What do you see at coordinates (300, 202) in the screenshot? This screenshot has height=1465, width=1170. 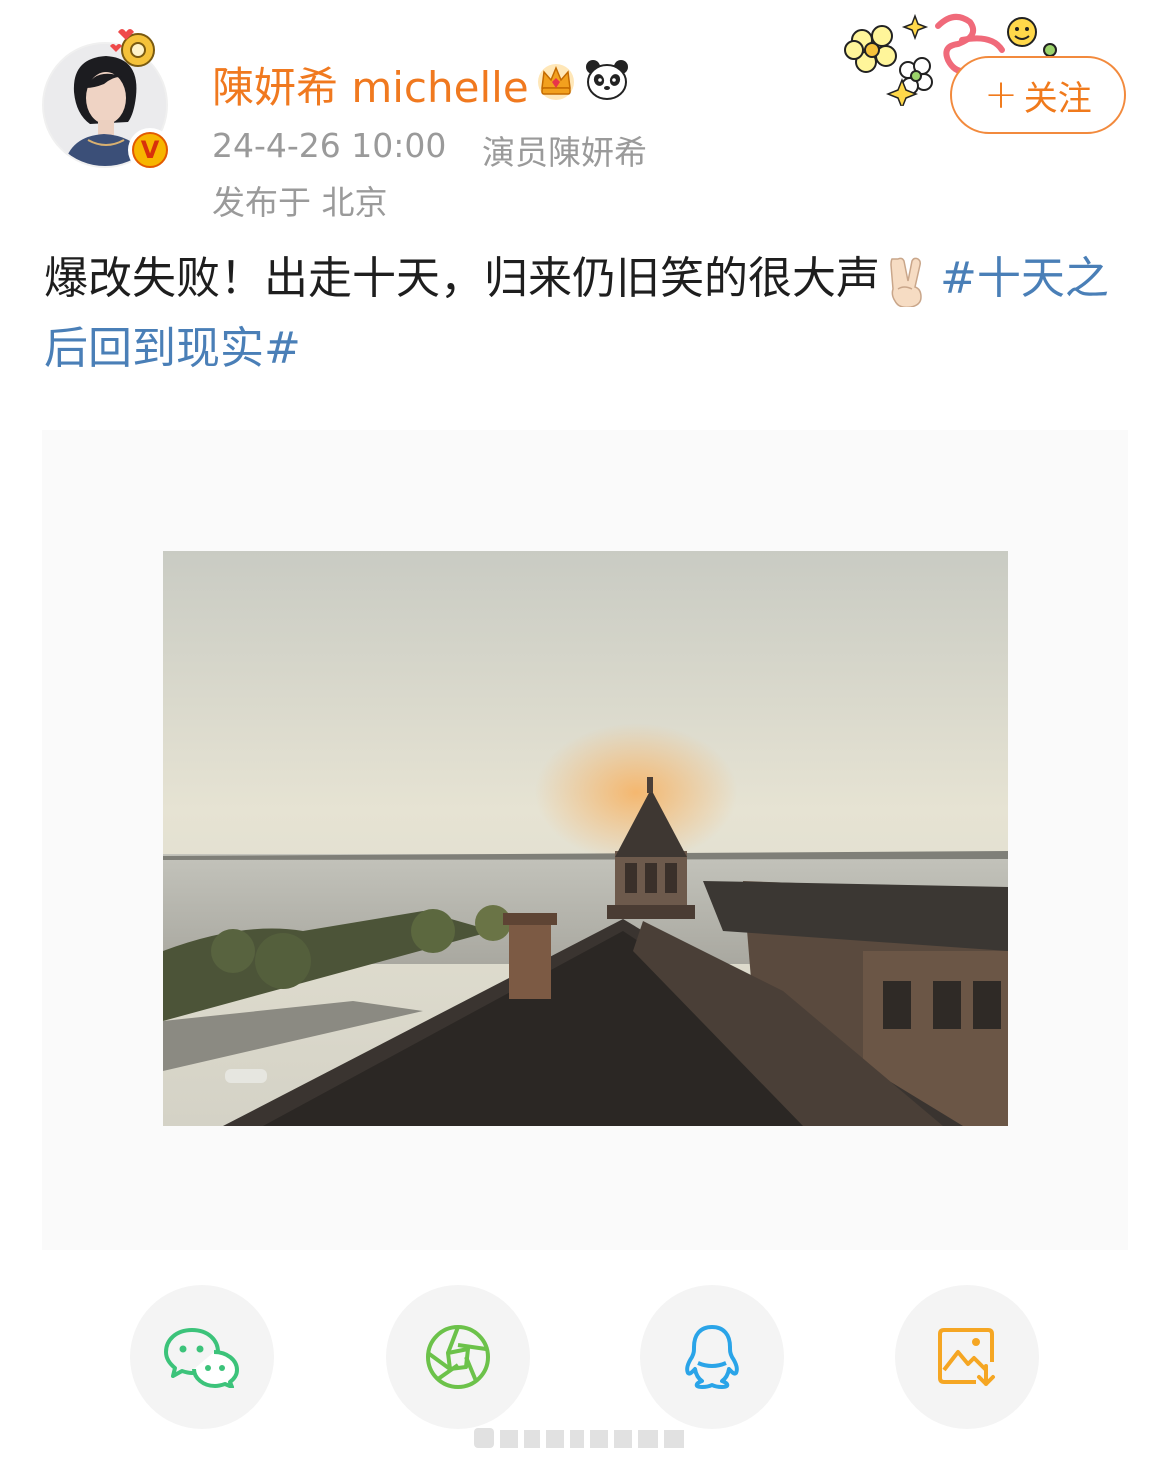 I see `post-location: 发布于 北京` at bounding box center [300, 202].